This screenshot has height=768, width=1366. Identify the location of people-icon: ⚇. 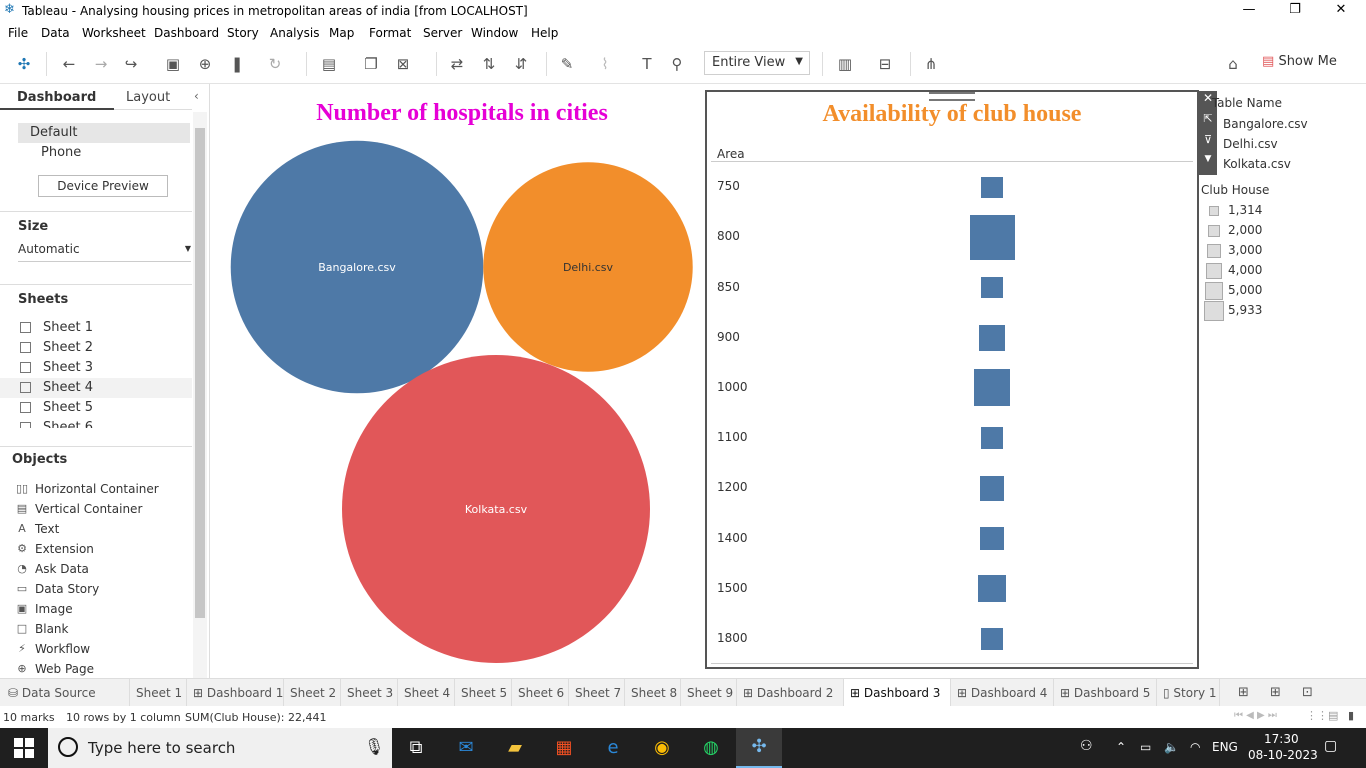
(1086, 746).